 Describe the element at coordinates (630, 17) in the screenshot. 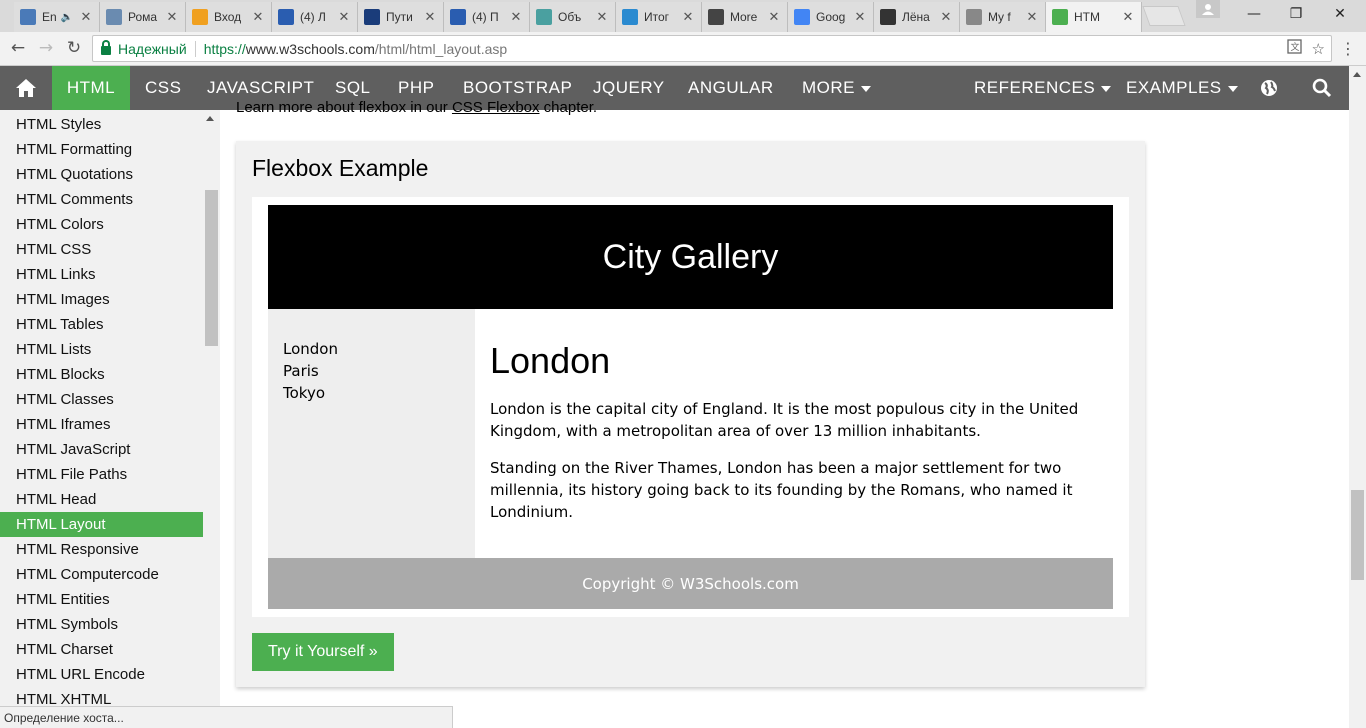

I see `chat-icon` at that location.